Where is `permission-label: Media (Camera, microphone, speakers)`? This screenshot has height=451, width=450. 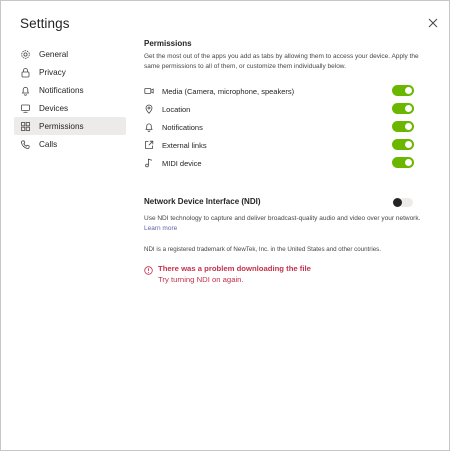 permission-label: Media (Camera, microphone, speakers) is located at coordinates (228, 91).